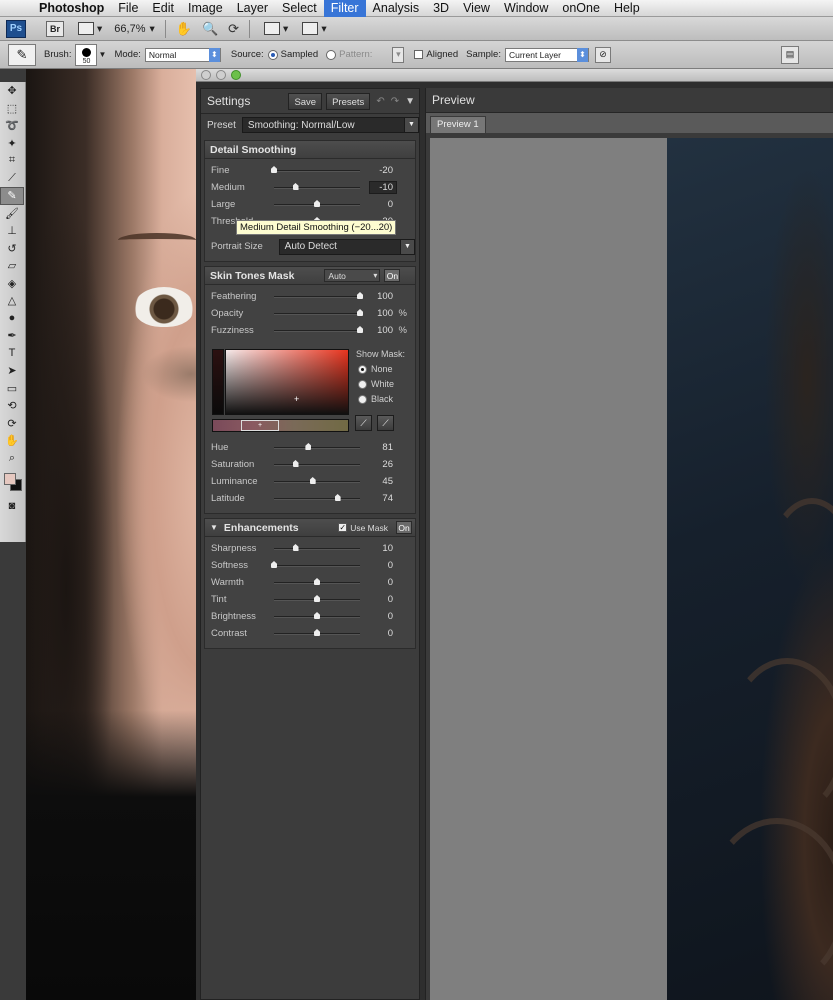 This screenshot has height=1000, width=833. I want to click on feathering-slider, so click(318, 295).